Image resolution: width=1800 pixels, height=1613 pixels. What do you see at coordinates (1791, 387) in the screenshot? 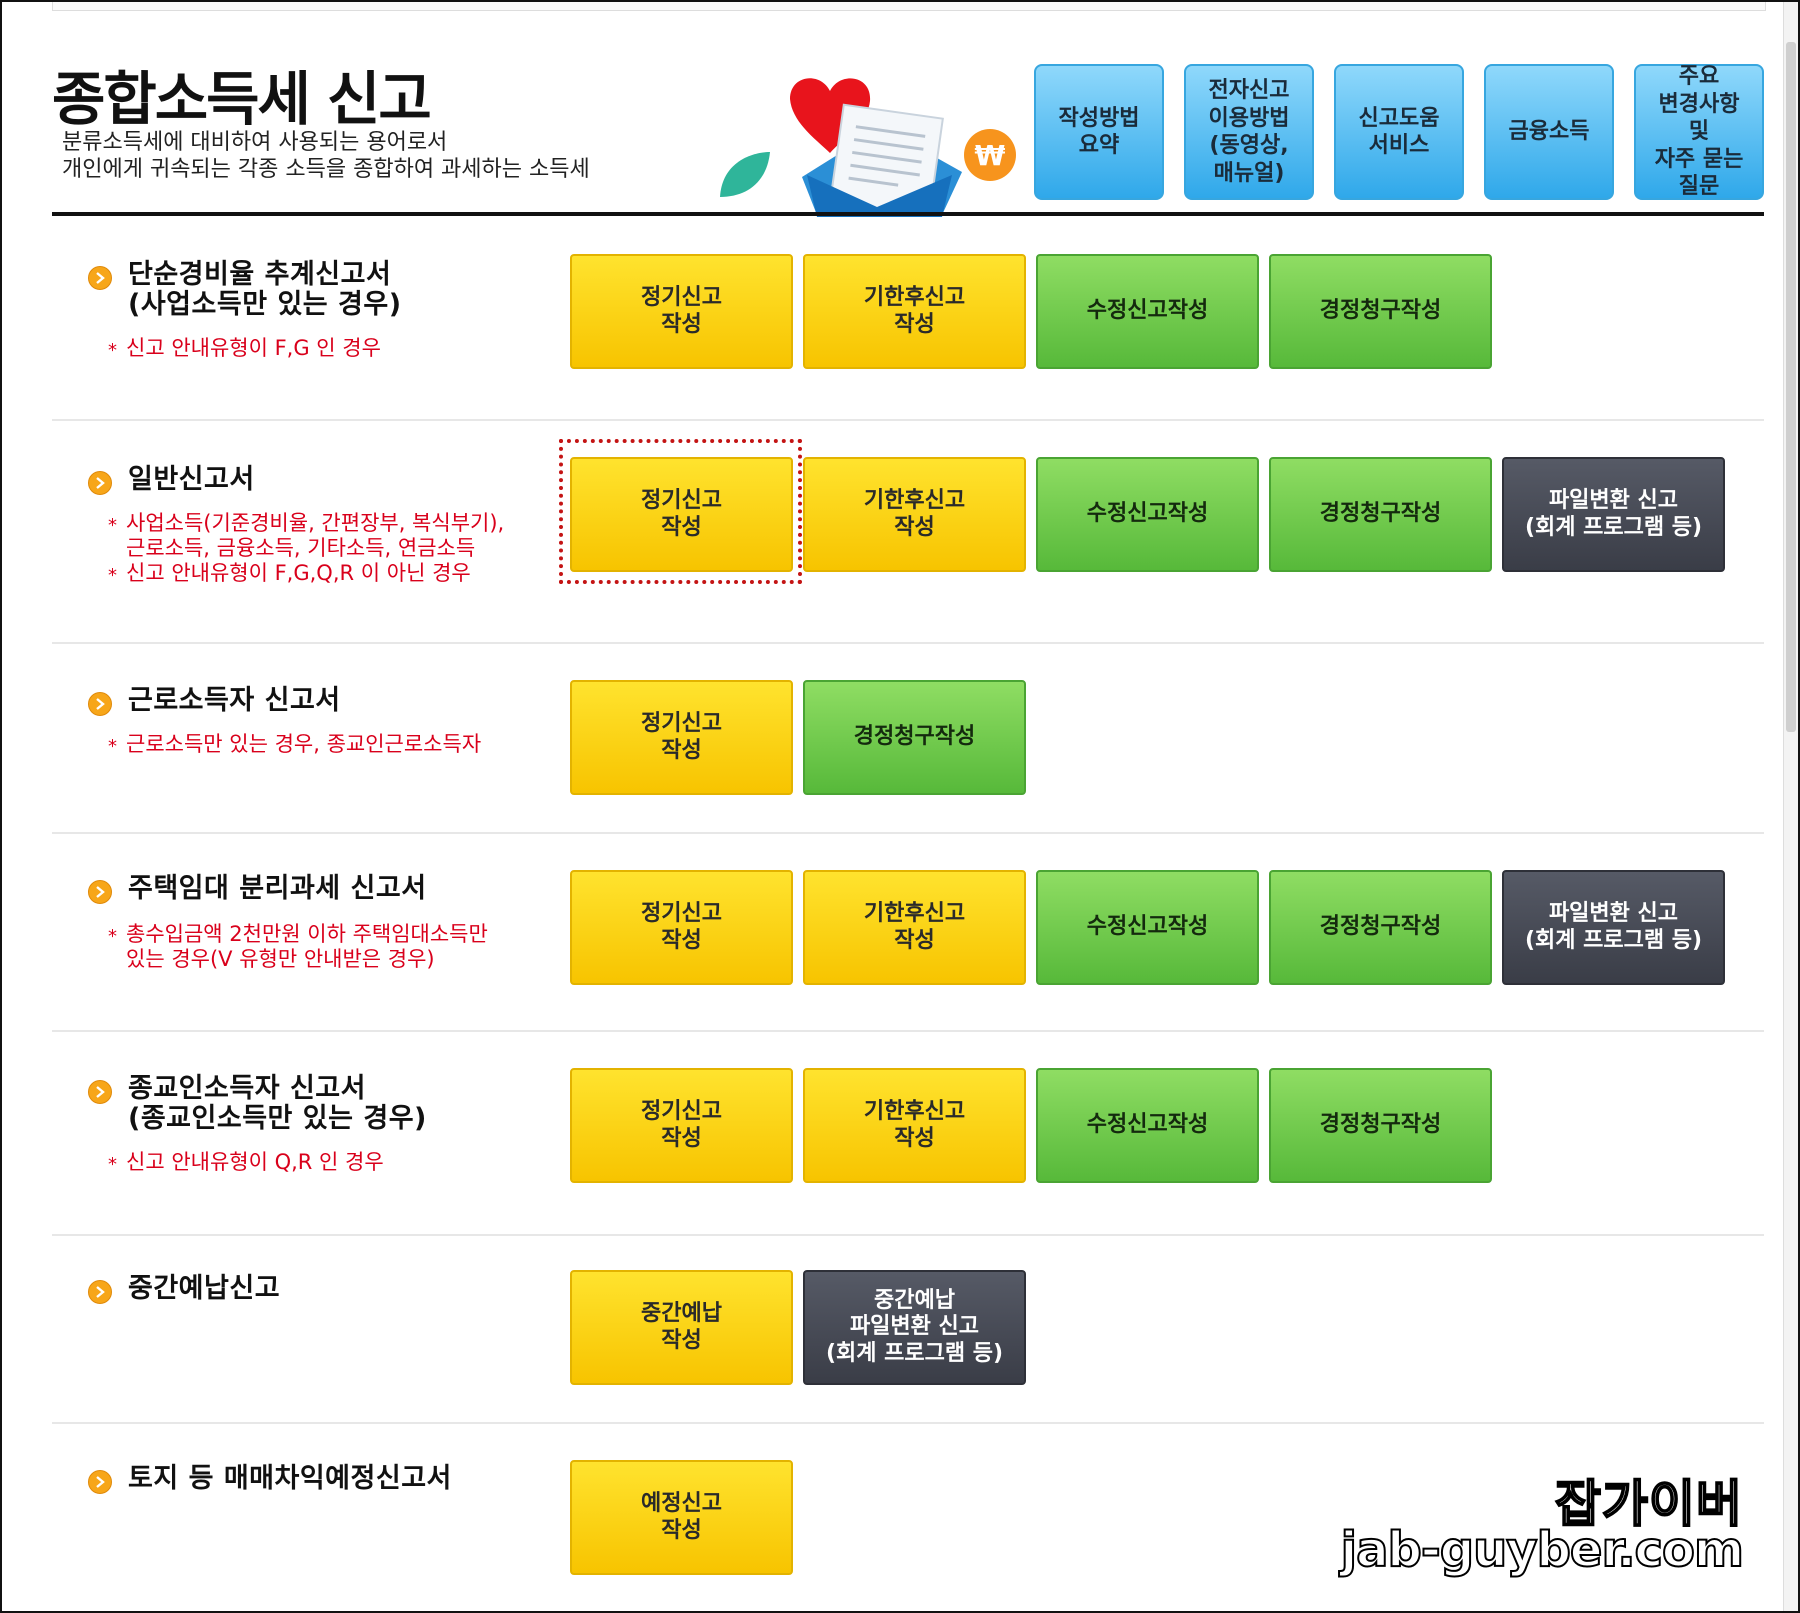
I see `scrollbar-thumb` at bounding box center [1791, 387].